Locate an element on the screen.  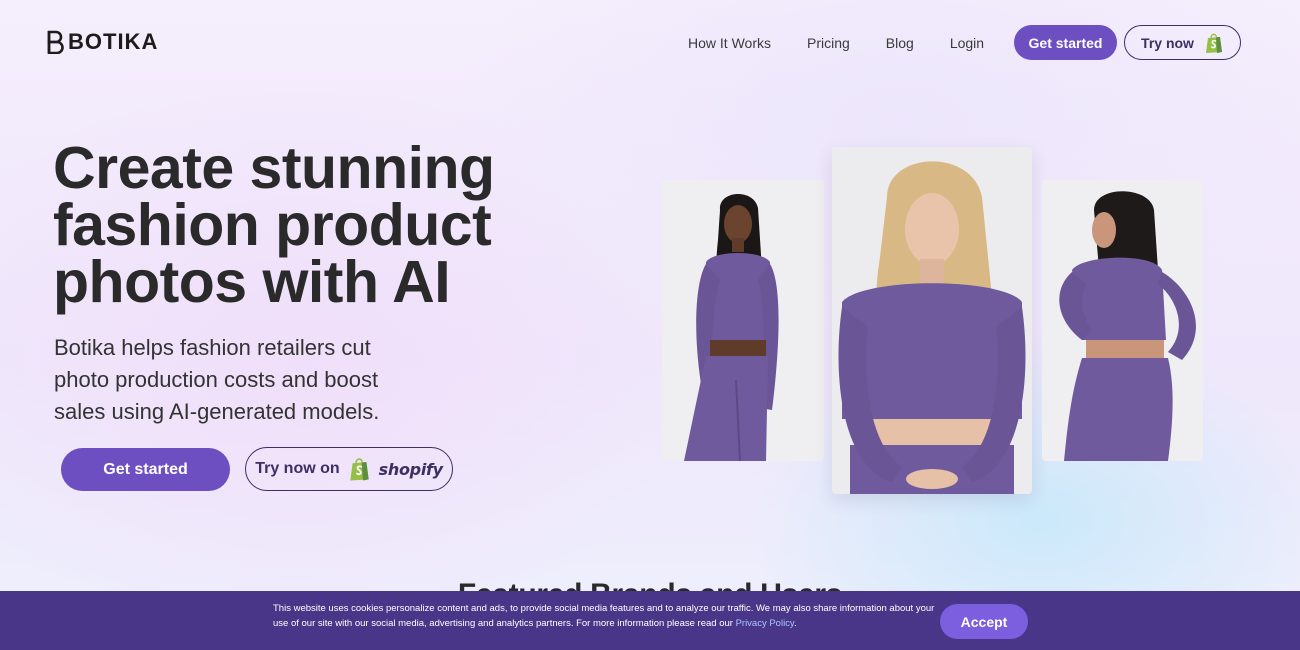
nav-link-blog: Blog is located at coordinates (900, 43).